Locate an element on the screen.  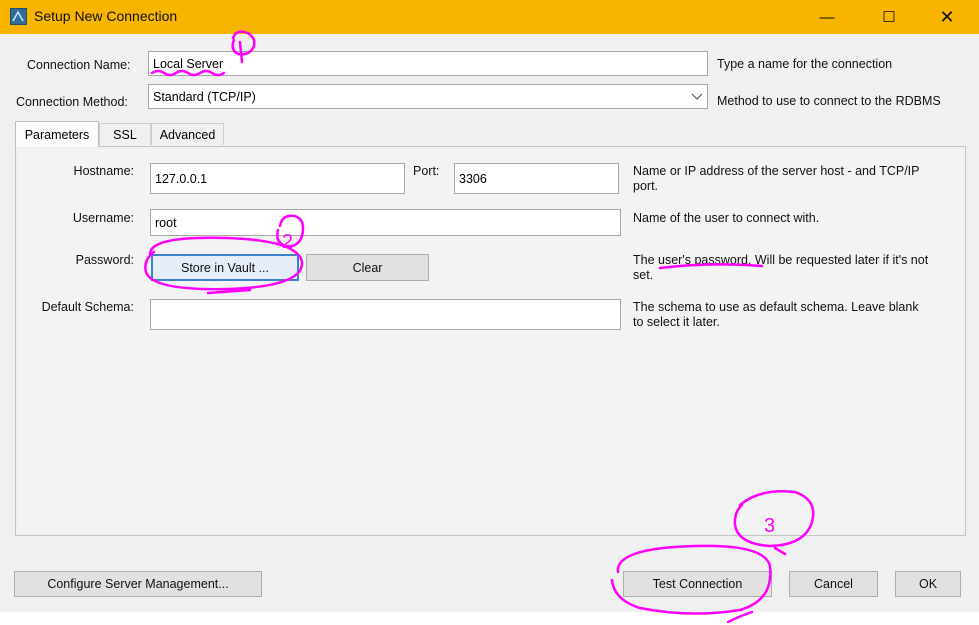
close-icon: ✕ is located at coordinates (947, 16).